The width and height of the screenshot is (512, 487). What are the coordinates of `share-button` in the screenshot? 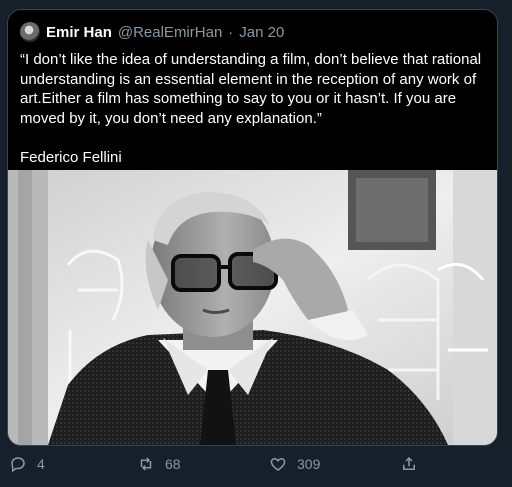 It's located at (409, 464).